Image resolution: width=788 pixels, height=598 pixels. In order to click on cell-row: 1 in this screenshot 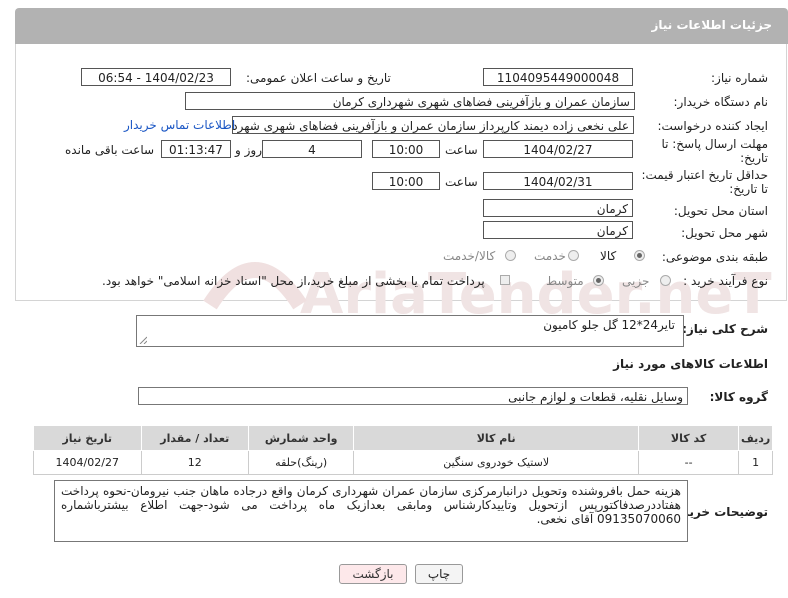, I will do `click(755, 462)`.